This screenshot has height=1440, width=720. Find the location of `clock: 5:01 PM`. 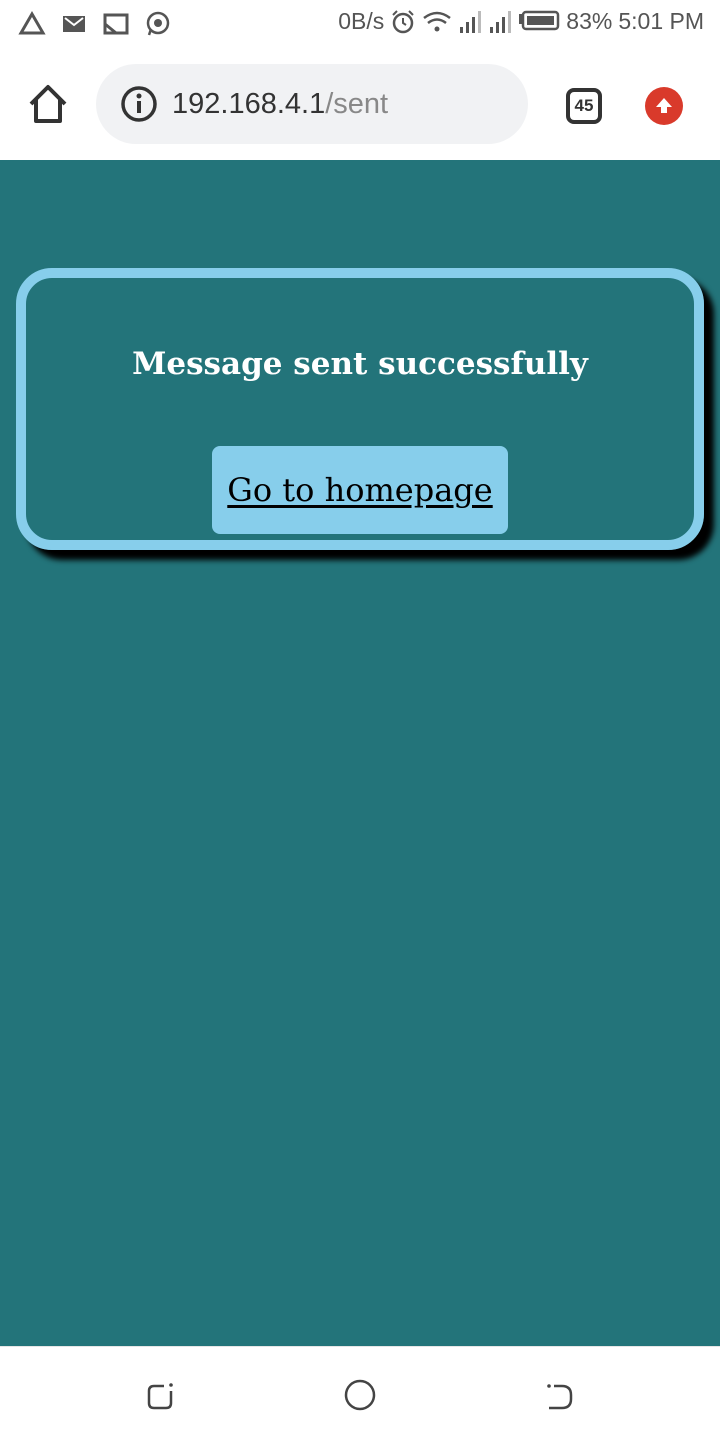

clock: 5:01 PM is located at coordinates (661, 21).